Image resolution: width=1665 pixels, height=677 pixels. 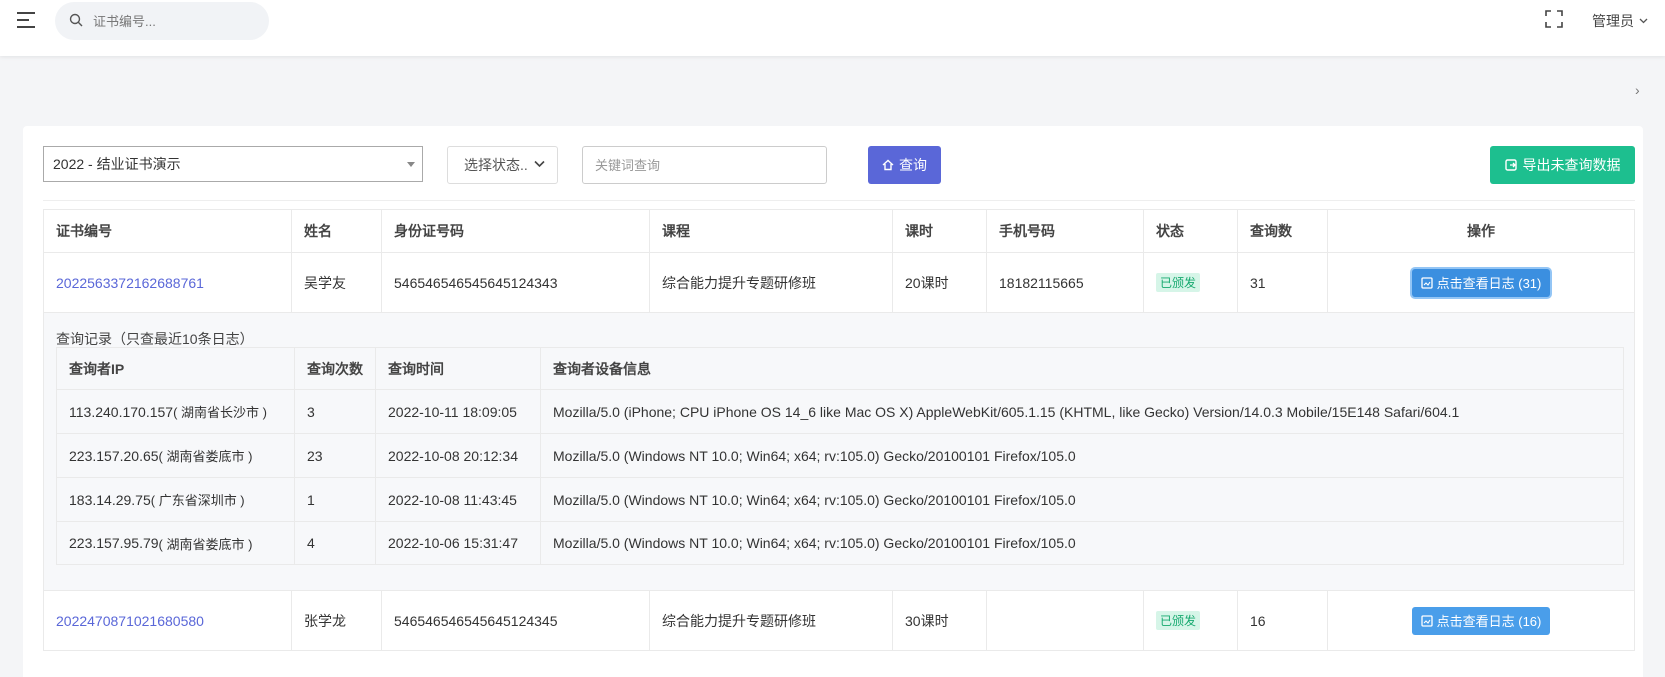 I want to click on certificate-search, so click(x=162, y=21).